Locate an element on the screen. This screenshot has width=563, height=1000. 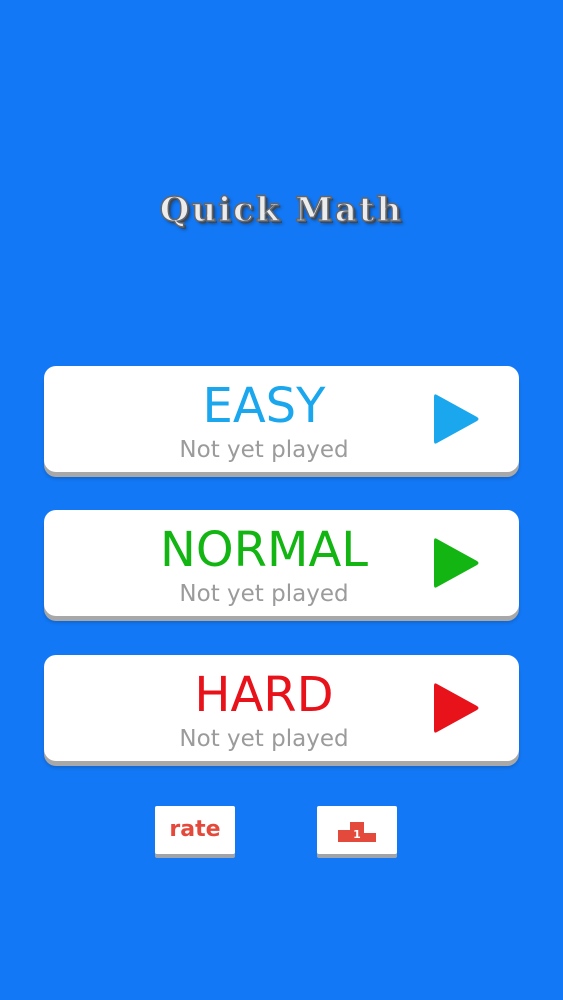
leaderboard-button: 1 is located at coordinates (357, 830).